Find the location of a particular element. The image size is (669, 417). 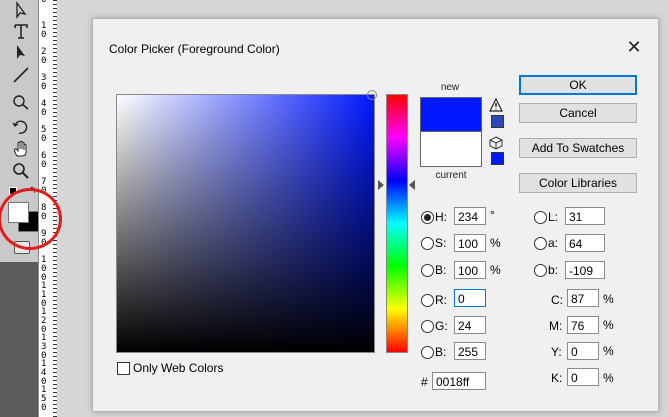

ruler-label: 1 2 0 is located at coordinates (44, 321).